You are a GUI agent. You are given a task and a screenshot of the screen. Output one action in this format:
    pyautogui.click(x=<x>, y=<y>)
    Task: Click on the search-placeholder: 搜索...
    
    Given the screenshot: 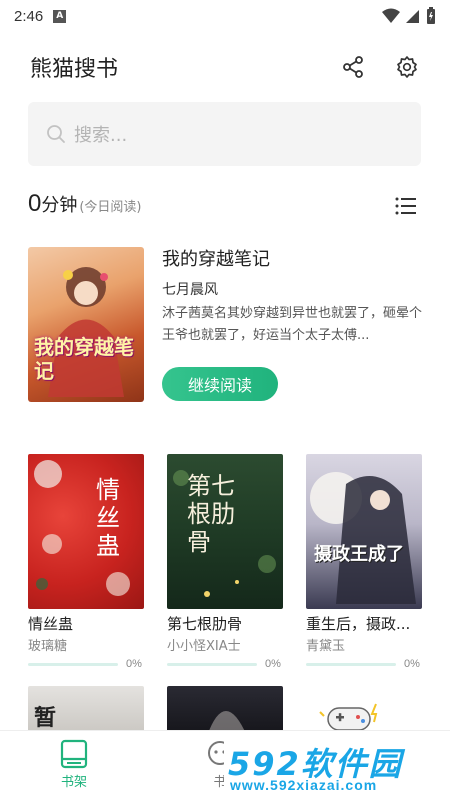 What is the action you would take?
    pyautogui.click(x=101, y=135)
    